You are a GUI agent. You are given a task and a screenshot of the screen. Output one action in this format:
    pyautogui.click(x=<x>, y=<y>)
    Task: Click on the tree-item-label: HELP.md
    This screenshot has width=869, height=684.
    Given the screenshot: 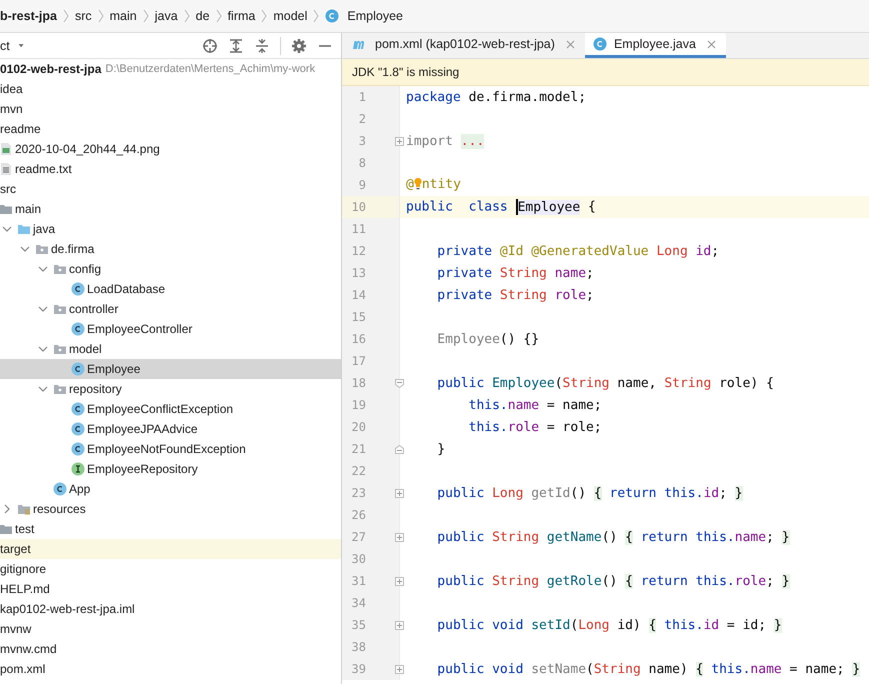 What is the action you would take?
    pyautogui.click(x=25, y=589)
    